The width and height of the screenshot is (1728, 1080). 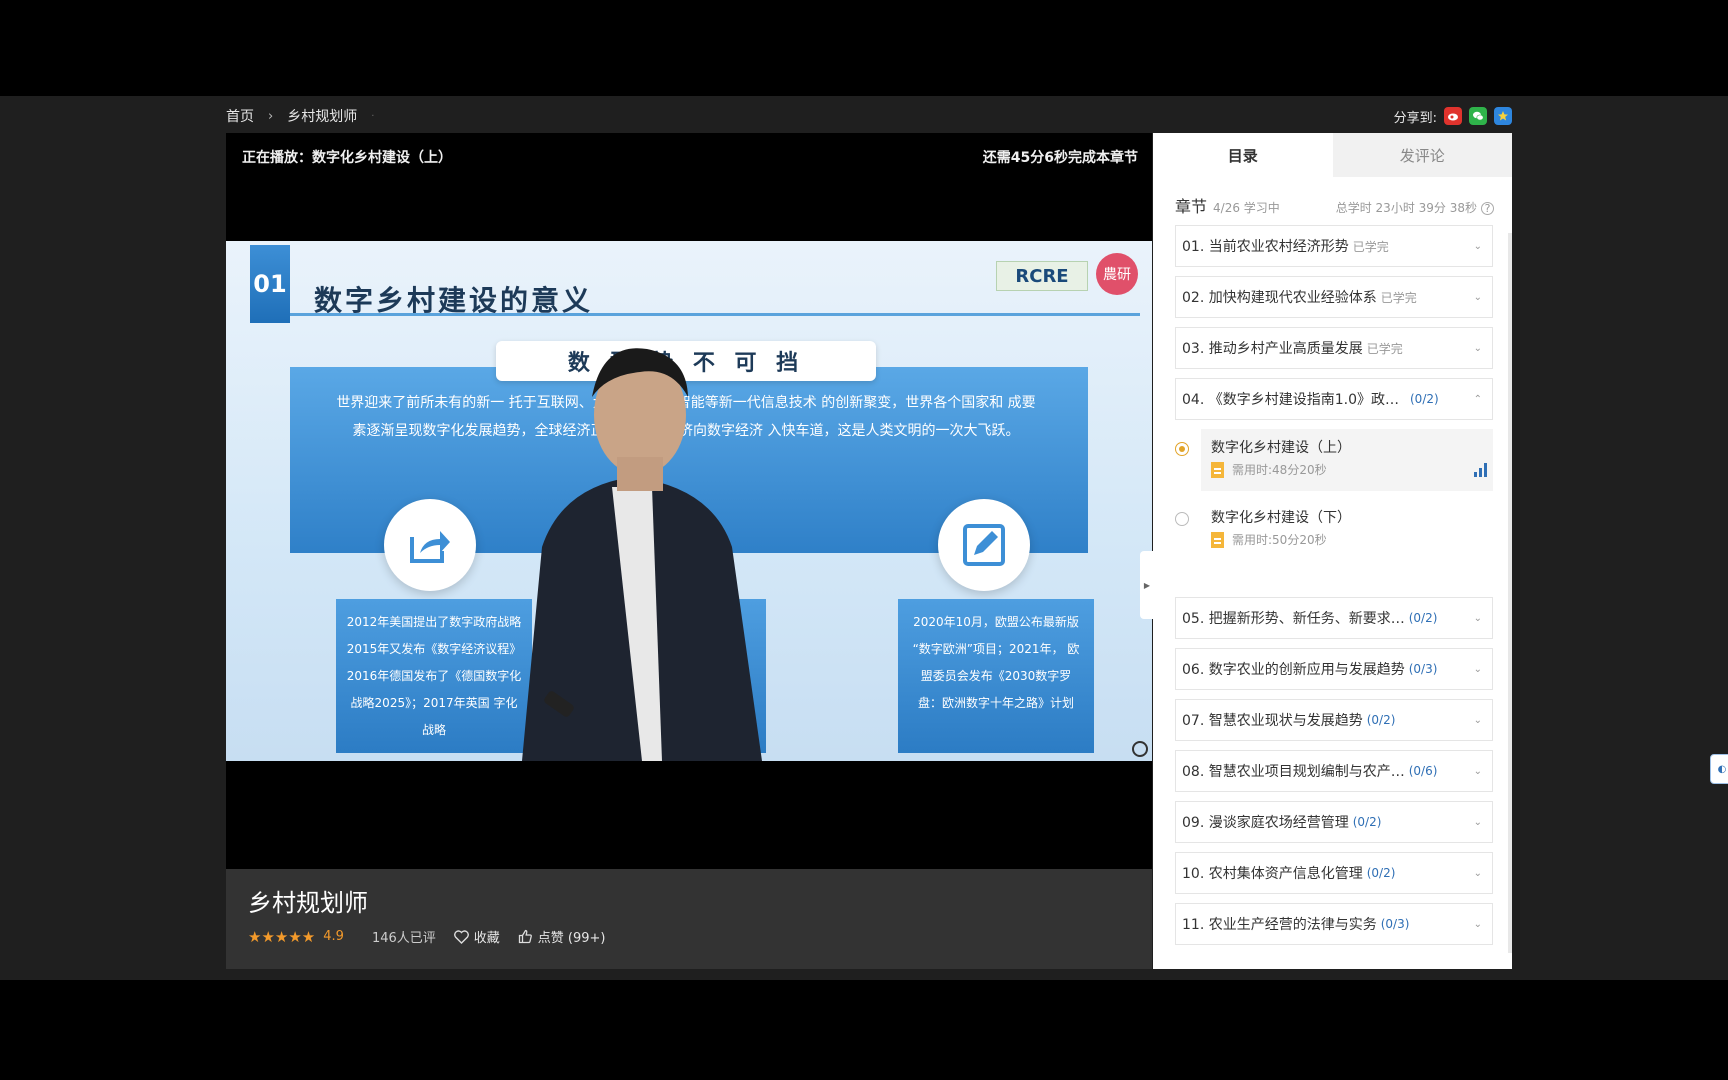 What do you see at coordinates (461, 936) in the screenshot?
I see `heart-icon` at bounding box center [461, 936].